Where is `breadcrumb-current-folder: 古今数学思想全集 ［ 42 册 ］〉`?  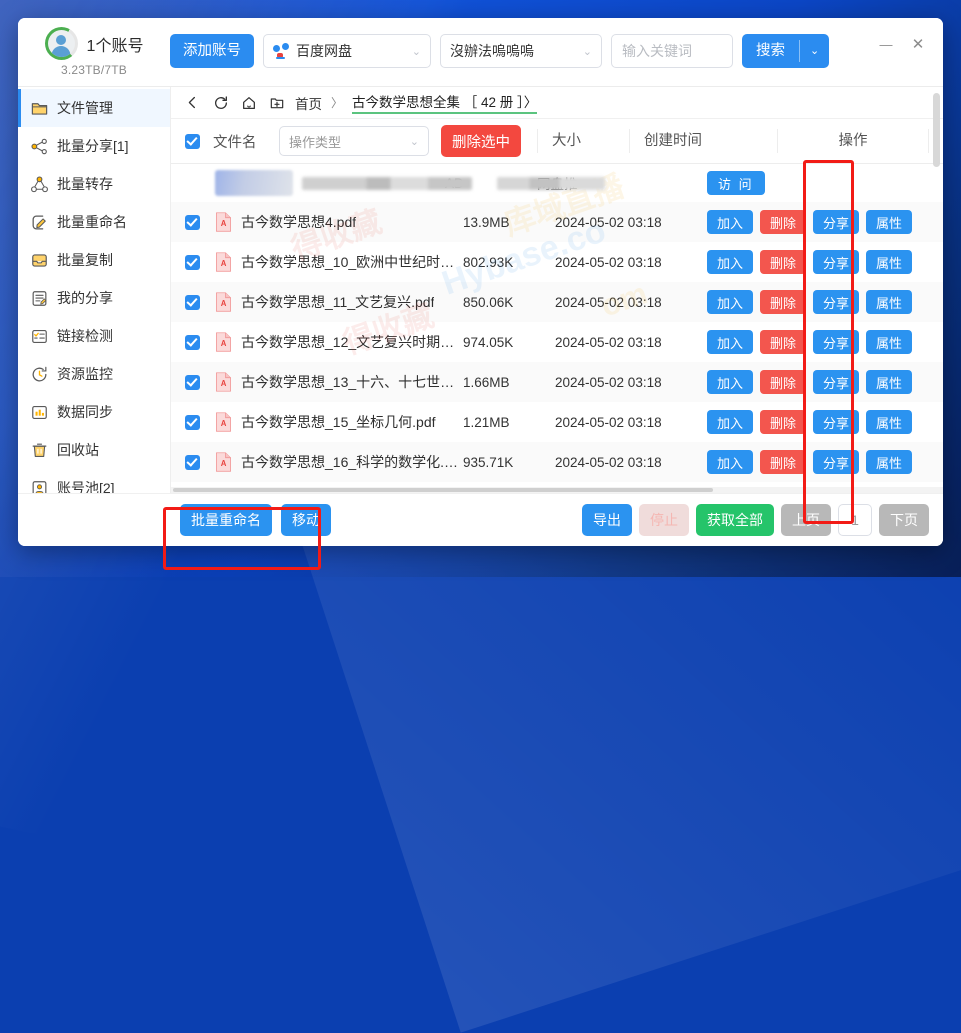 breadcrumb-current-folder: 古今数学思想全集 ［ 42 册 ］〉 is located at coordinates (445, 102).